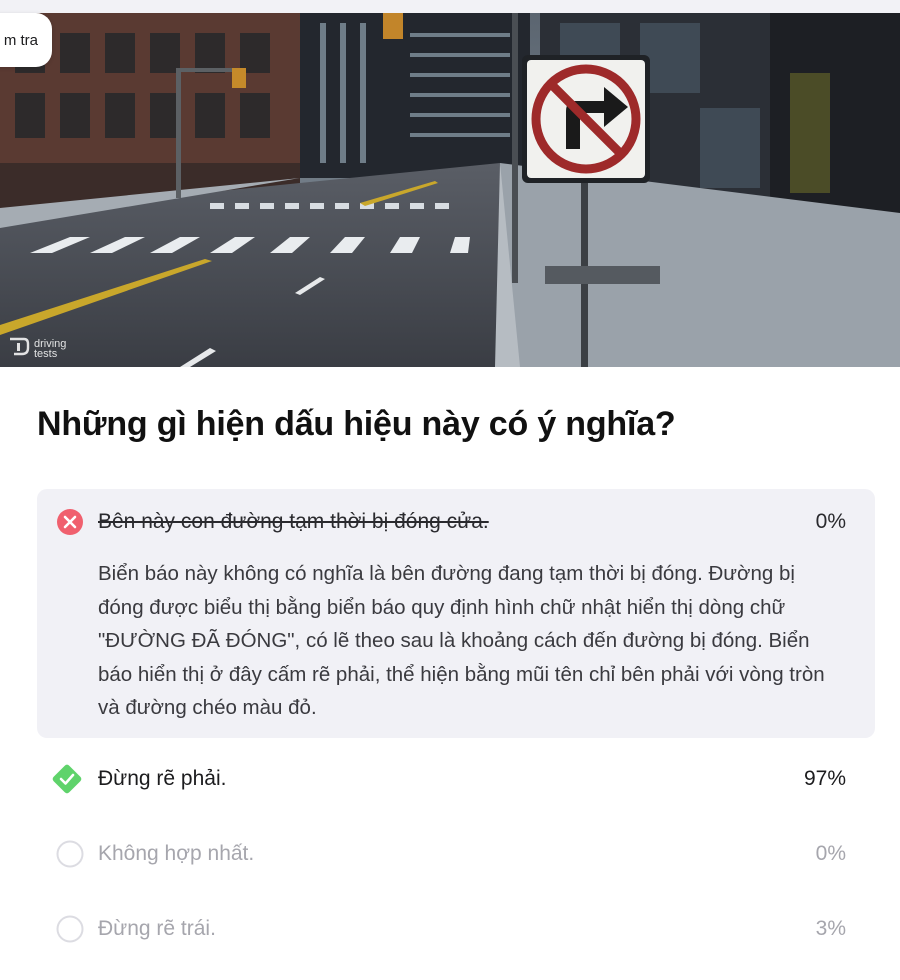 The height and width of the screenshot is (980, 900). What do you see at coordinates (46, 353) in the screenshot?
I see `watermark-line-2: tests` at bounding box center [46, 353].